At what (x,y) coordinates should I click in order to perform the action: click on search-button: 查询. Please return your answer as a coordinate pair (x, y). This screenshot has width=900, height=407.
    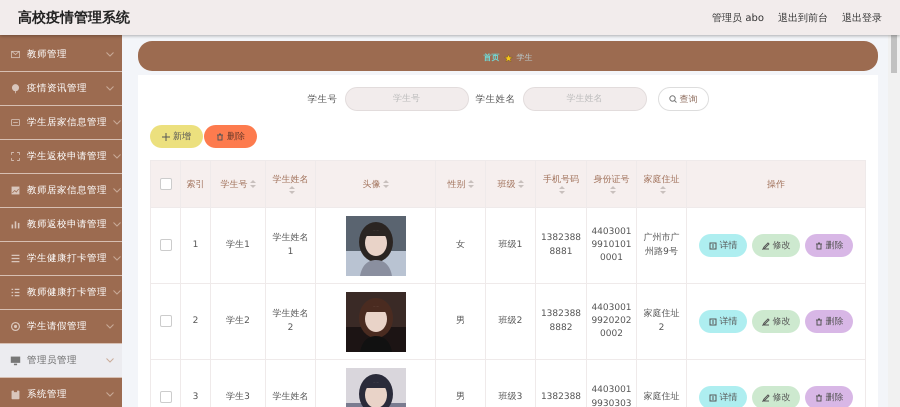
    Looking at the image, I should click on (683, 99).